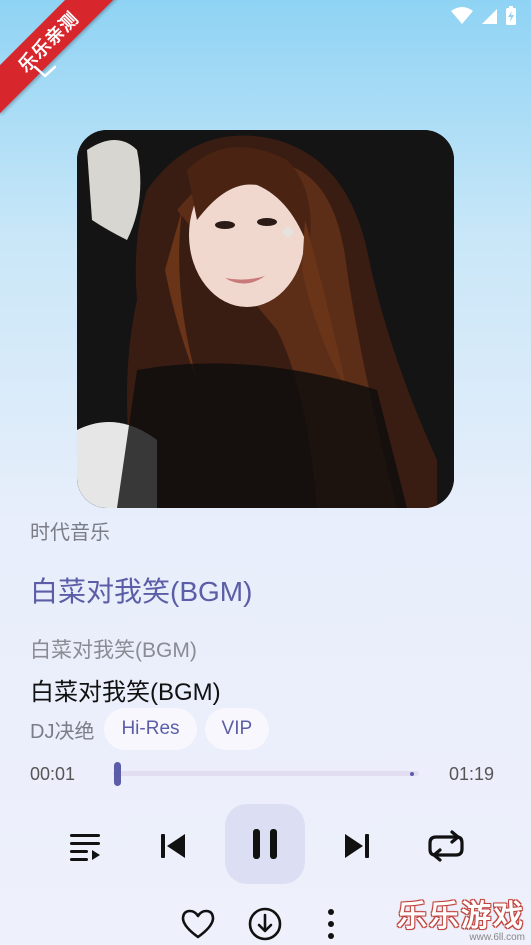 The image size is (531, 945). What do you see at coordinates (266, 773) in the screenshot?
I see `progress-track` at bounding box center [266, 773].